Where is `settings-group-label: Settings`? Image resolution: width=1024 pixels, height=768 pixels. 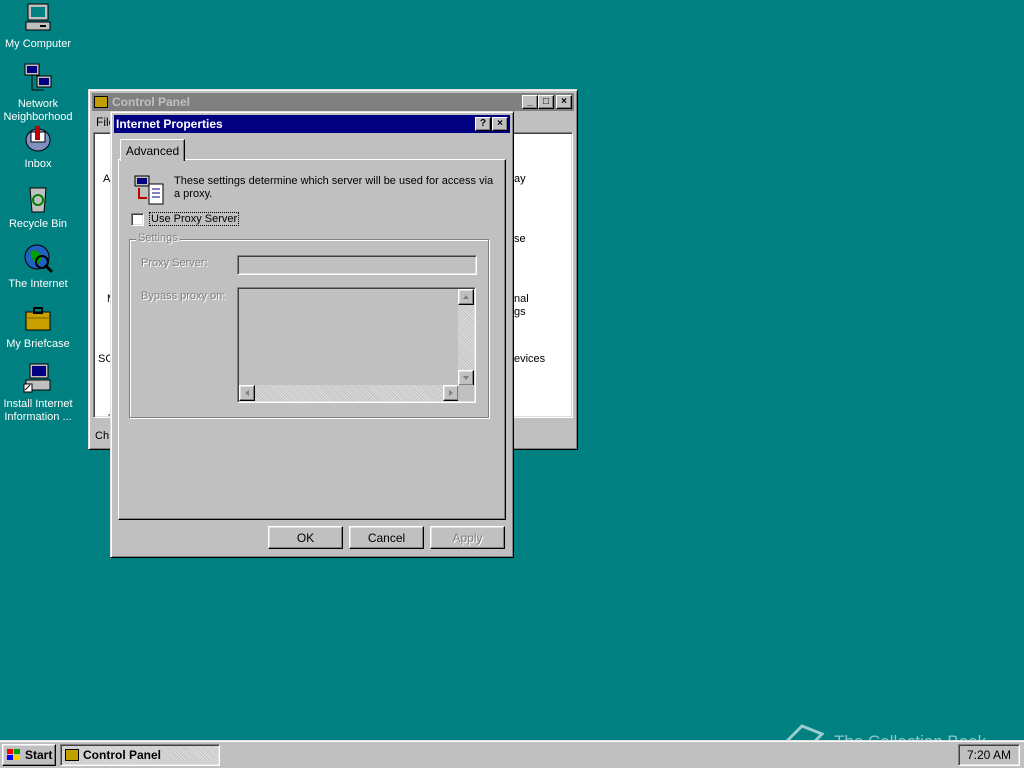 settings-group-label: Settings is located at coordinates (158, 238).